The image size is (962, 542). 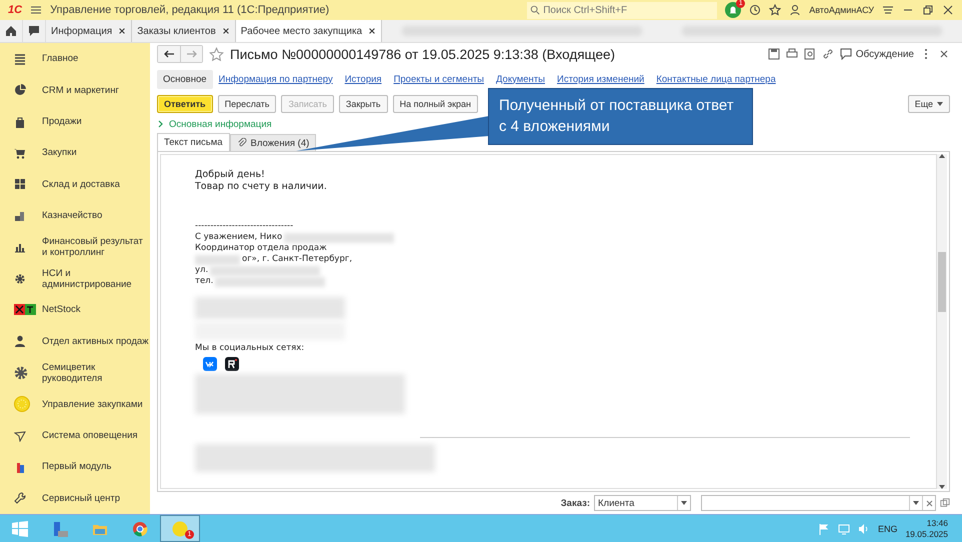 I want to click on back-button, so click(x=169, y=54).